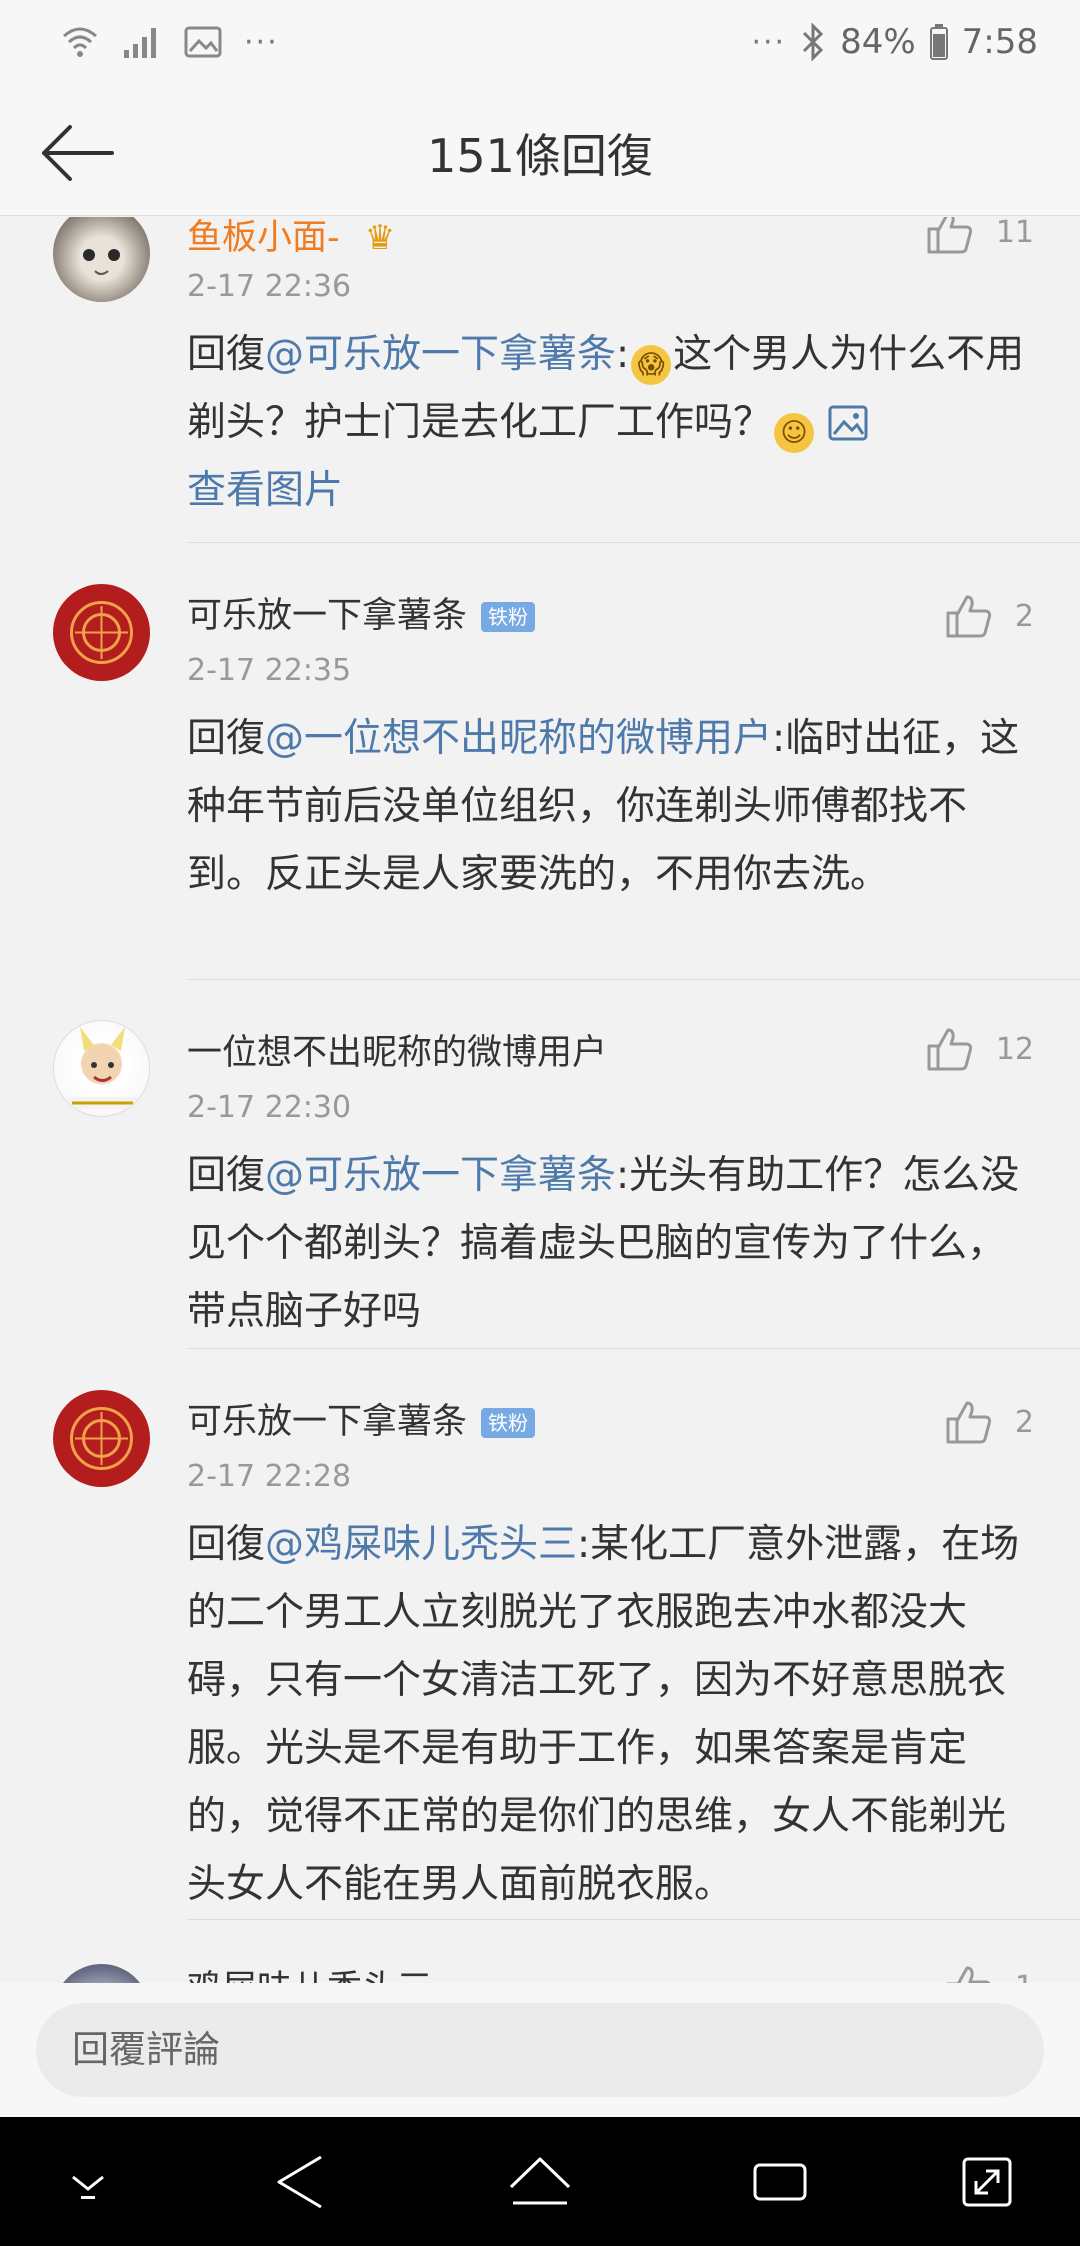  I want to click on status-icons-left: ···, so click(169, 42).